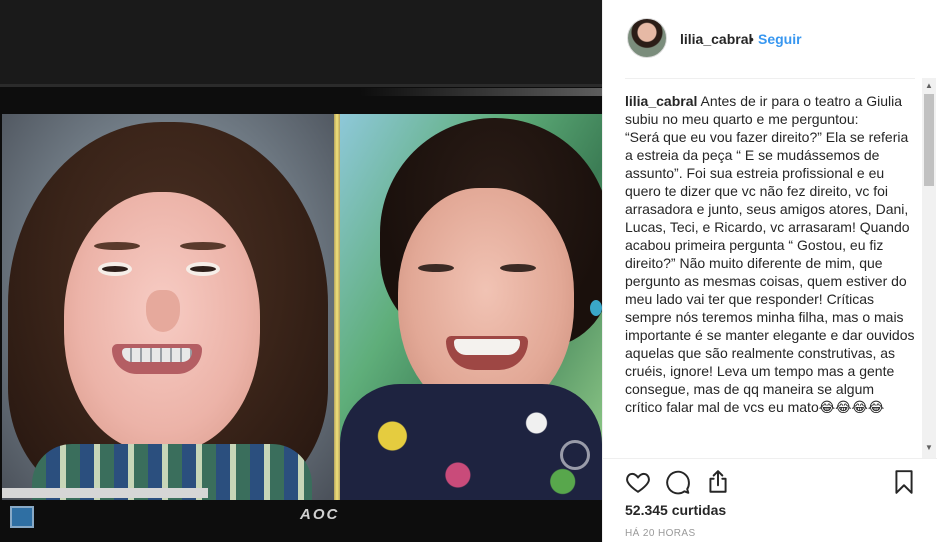 The image size is (937, 542). Describe the element at coordinates (647, 38) in the screenshot. I see `avatar` at that location.